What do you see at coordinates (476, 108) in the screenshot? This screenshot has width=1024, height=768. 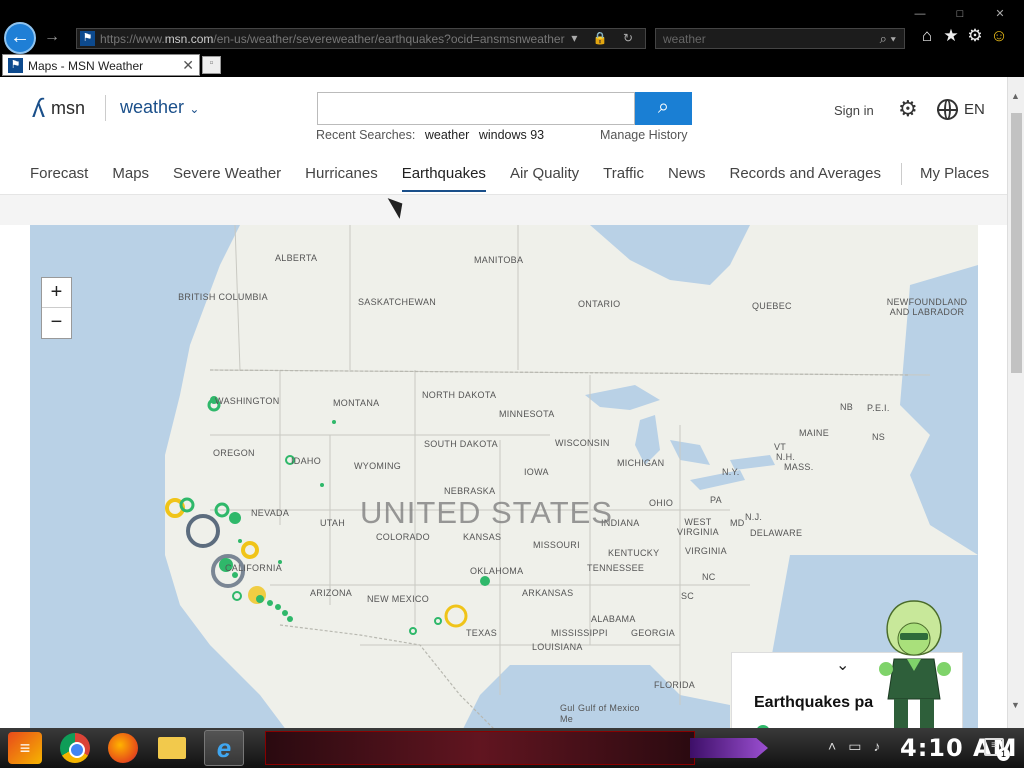 I see `search-input` at bounding box center [476, 108].